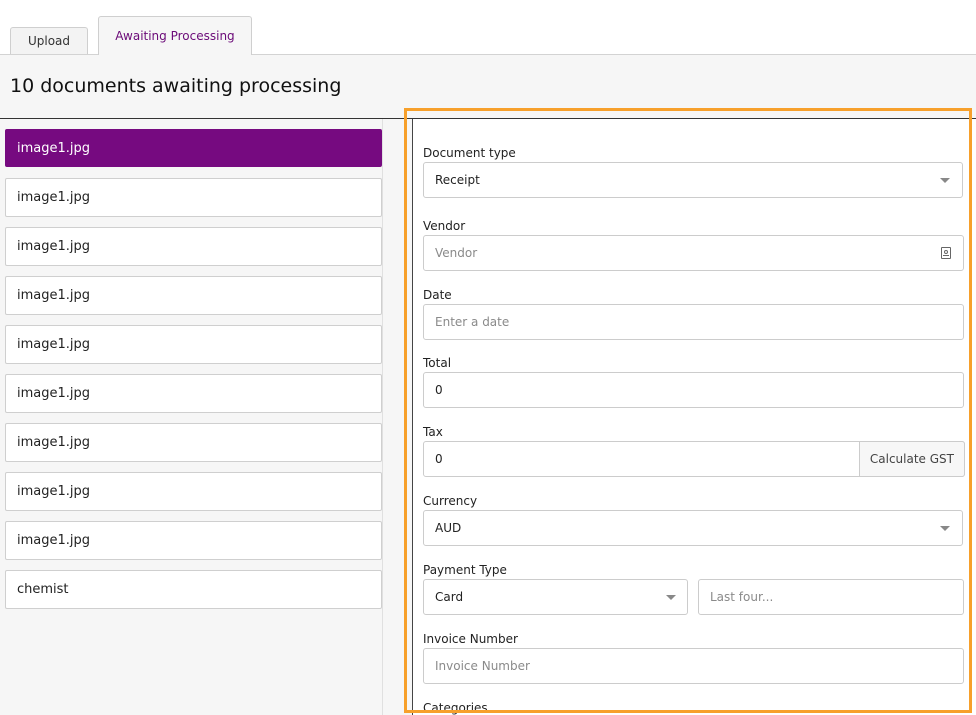 Image resolution: width=976 pixels, height=715 pixels. I want to click on invoice-number-placeholder: Invoice Number, so click(482, 666).